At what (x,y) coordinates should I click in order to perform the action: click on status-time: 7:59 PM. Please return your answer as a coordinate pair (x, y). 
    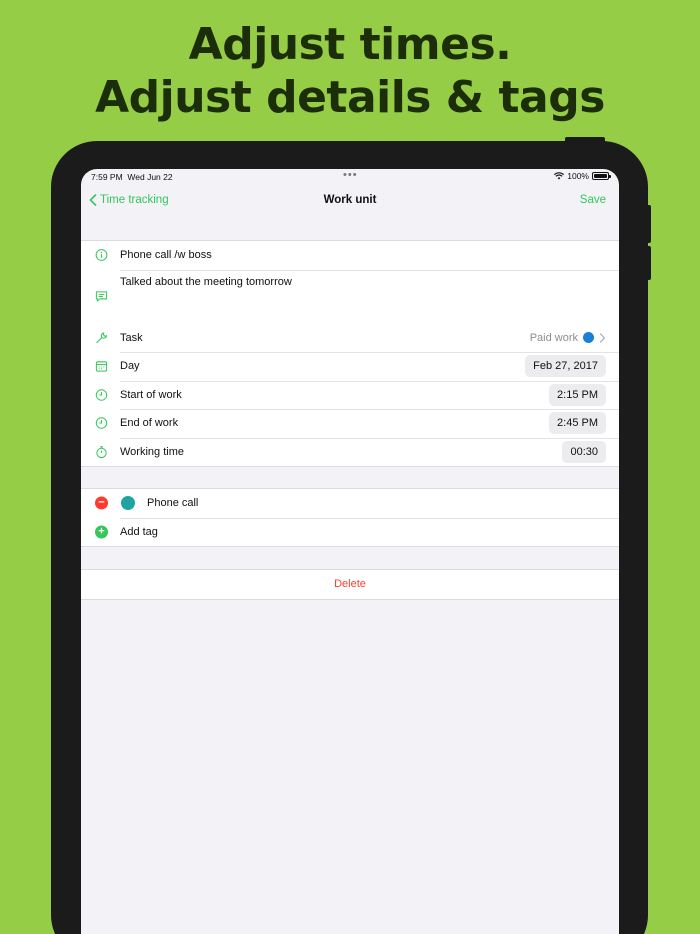
    Looking at the image, I should click on (107, 177).